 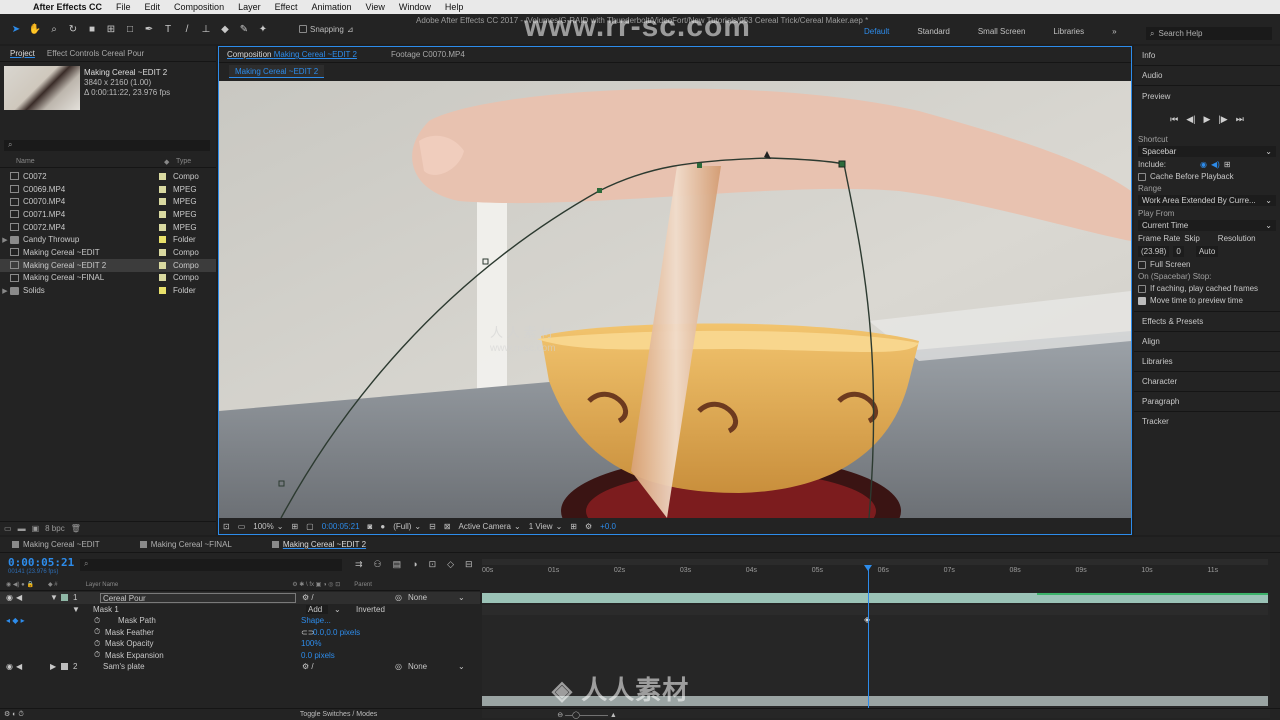 I want to click on column-name: Name, so click(x=90, y=161).